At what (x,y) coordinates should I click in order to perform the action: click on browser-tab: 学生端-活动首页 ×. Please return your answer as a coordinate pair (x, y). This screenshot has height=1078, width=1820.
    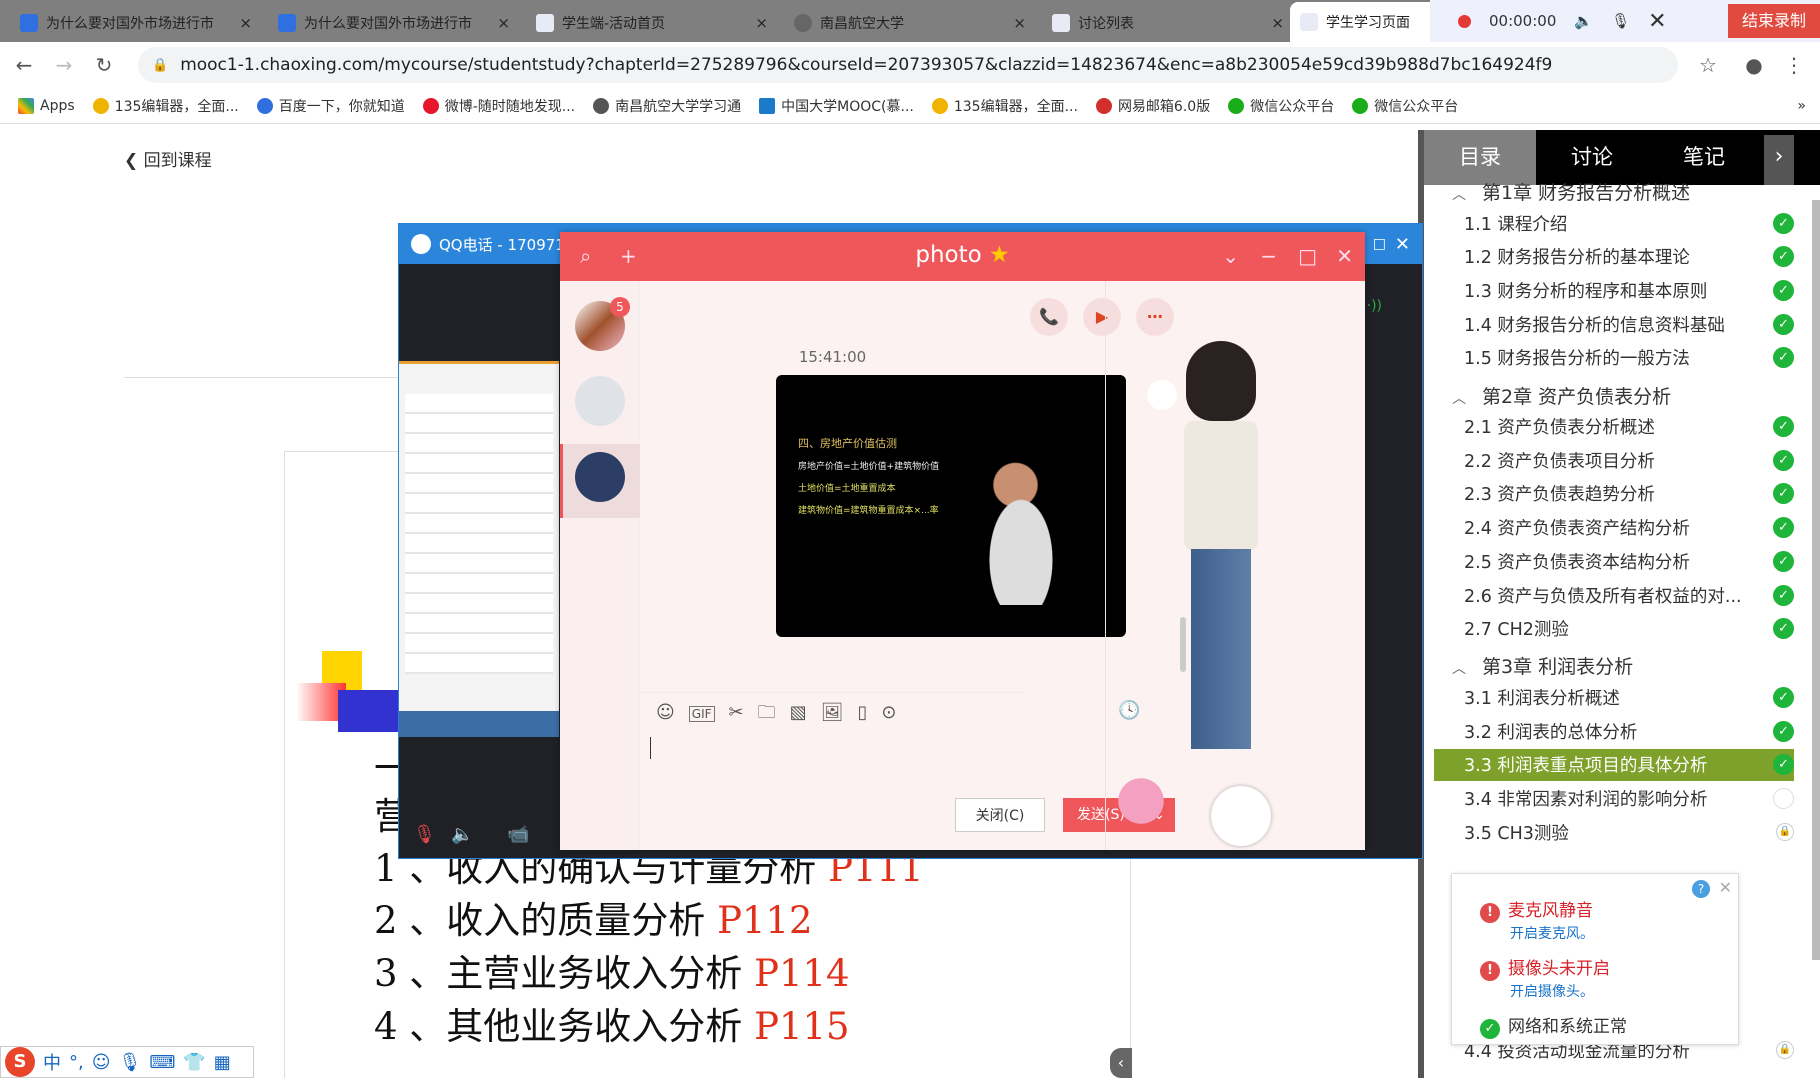
    Looking at the image, I should click on (652, 23).